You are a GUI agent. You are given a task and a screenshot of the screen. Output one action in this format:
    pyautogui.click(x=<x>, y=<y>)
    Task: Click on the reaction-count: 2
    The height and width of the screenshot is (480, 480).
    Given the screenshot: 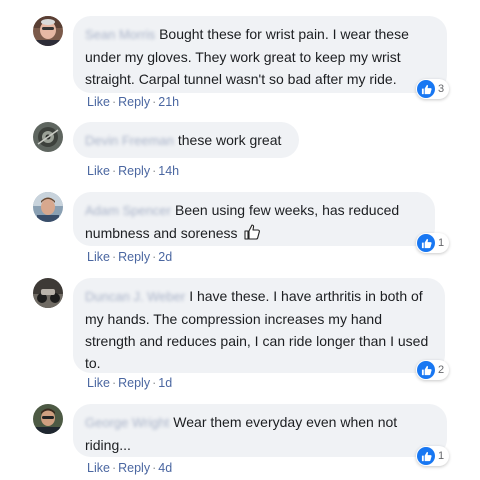 What is the action you would take?
    pyautogui.click(x=433, y=370)
    